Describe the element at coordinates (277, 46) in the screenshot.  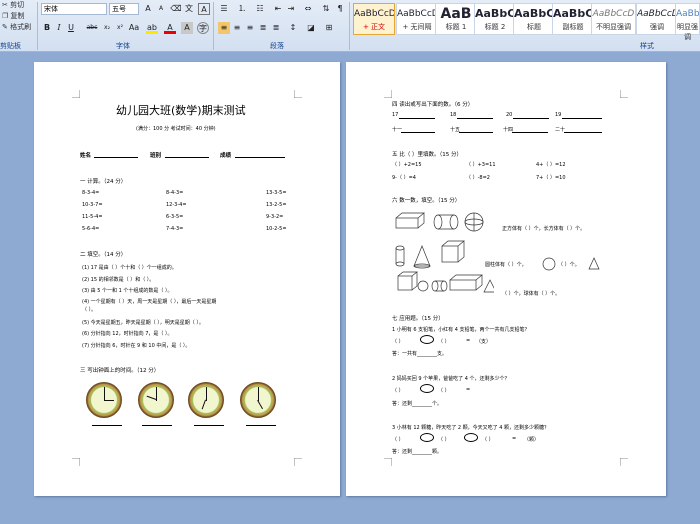
I see `paragraph-group-label: 段落` at that location.